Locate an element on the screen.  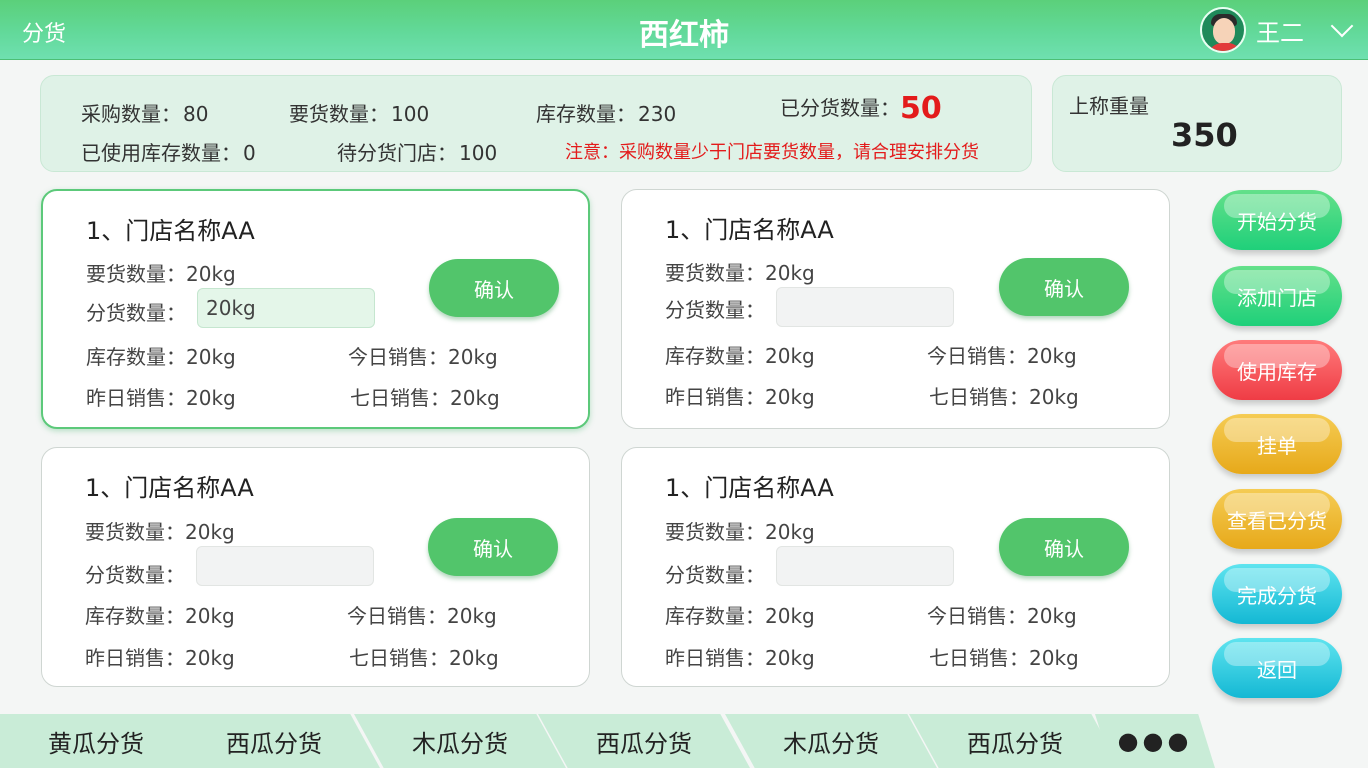
distributed-value: 50 is located at coordinates (921, 108).